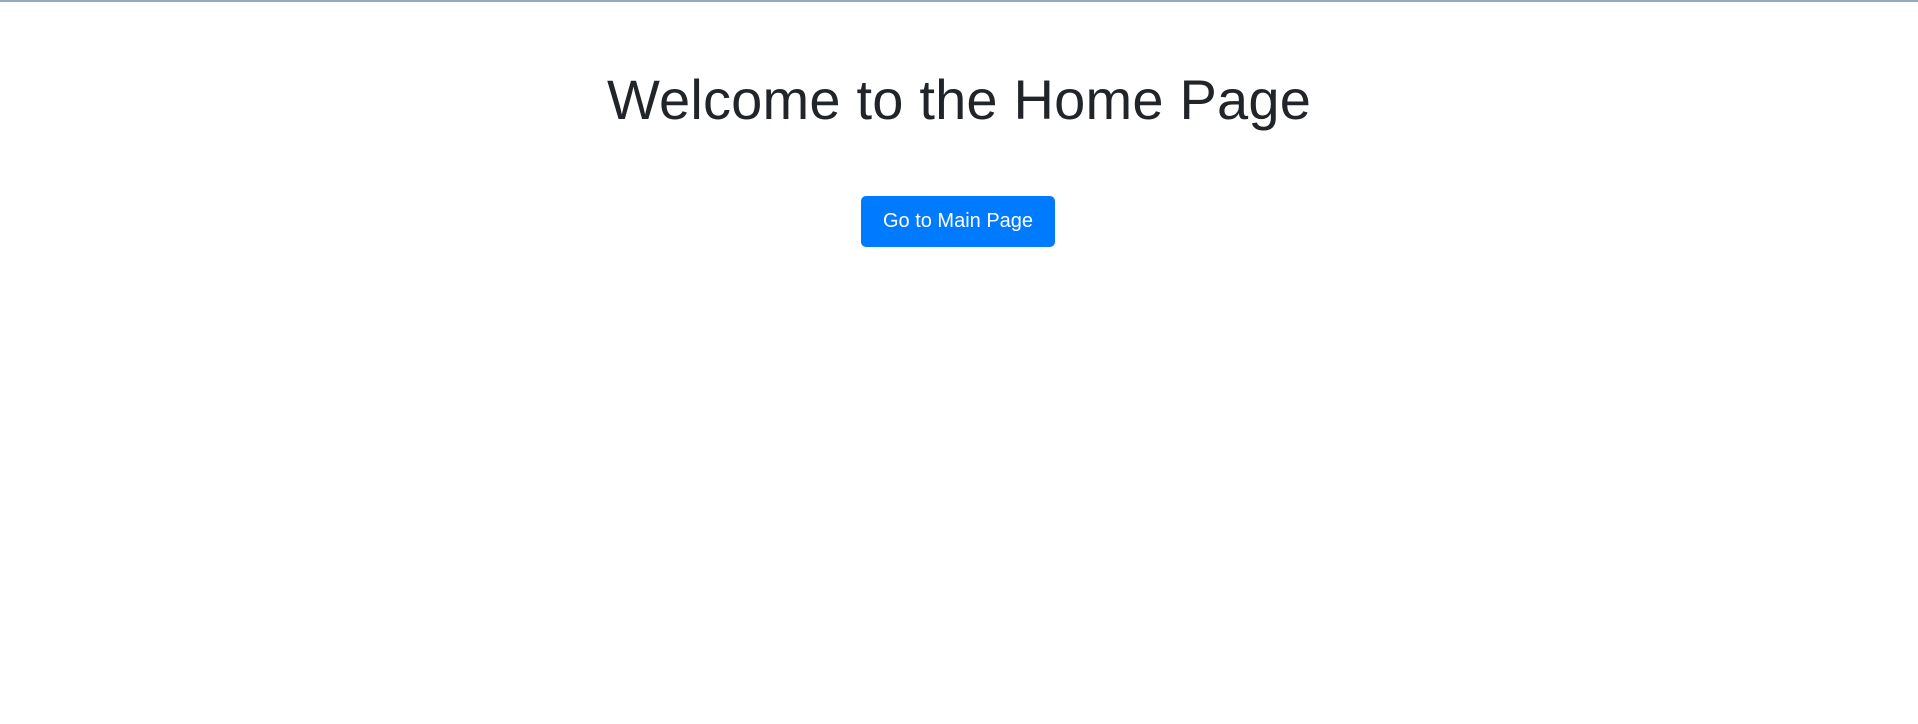 This screenshot has height=724, width=1918. I want to click on page-title: Welcome to the Home Page, so click(959, 99).